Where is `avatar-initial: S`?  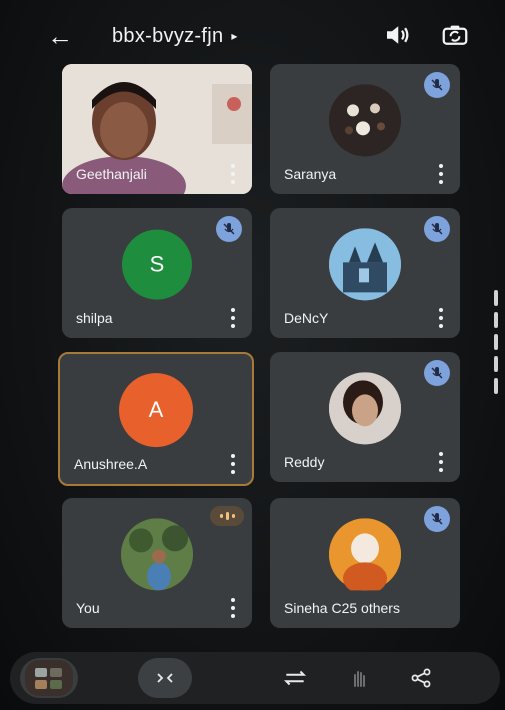 avatar-initial: S is located at coordinates (157, 264).